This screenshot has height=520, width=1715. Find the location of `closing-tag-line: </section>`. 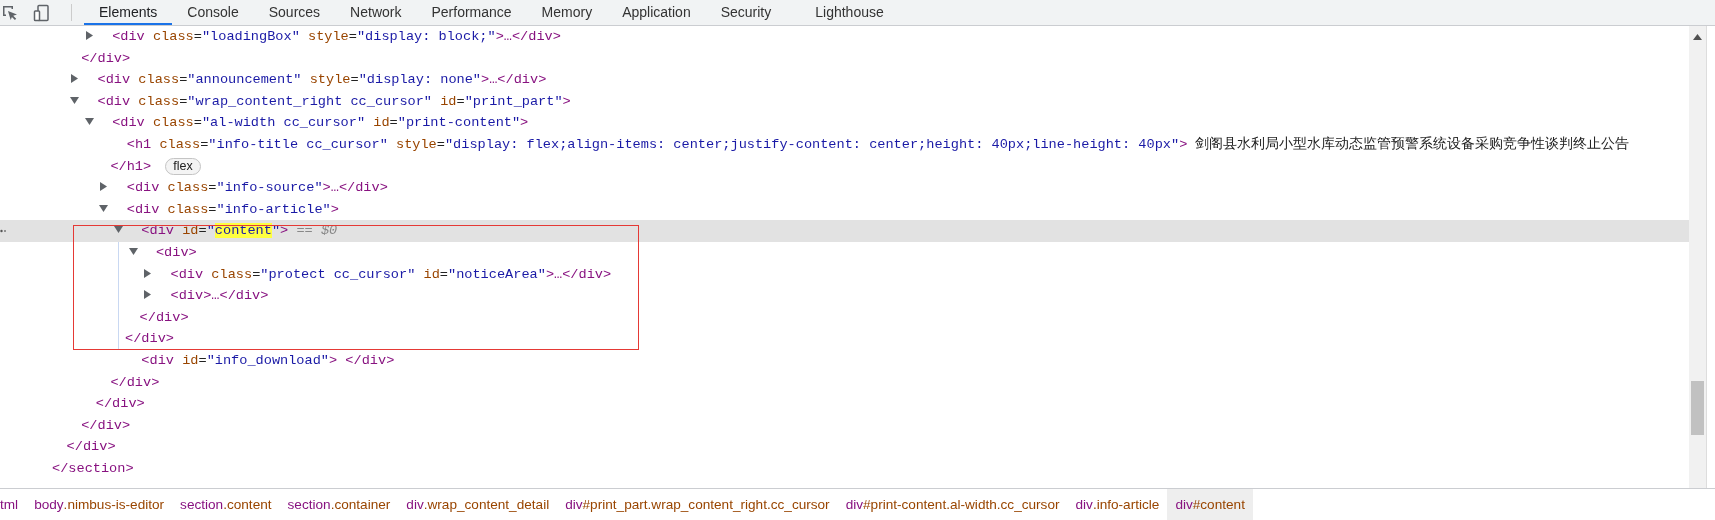

closing-tag-line: </section> is located at coordinates (93, 468).